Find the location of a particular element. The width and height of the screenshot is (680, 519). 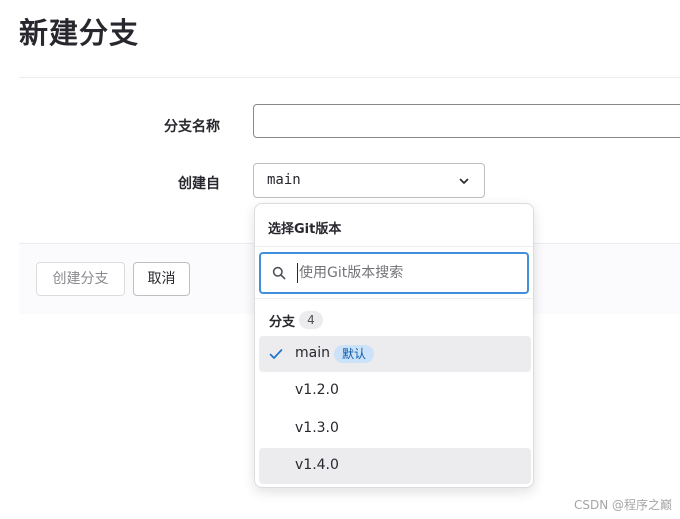

dropdown-item-v1-3-0: v1.3.0 is located at coordinates (395, 429).